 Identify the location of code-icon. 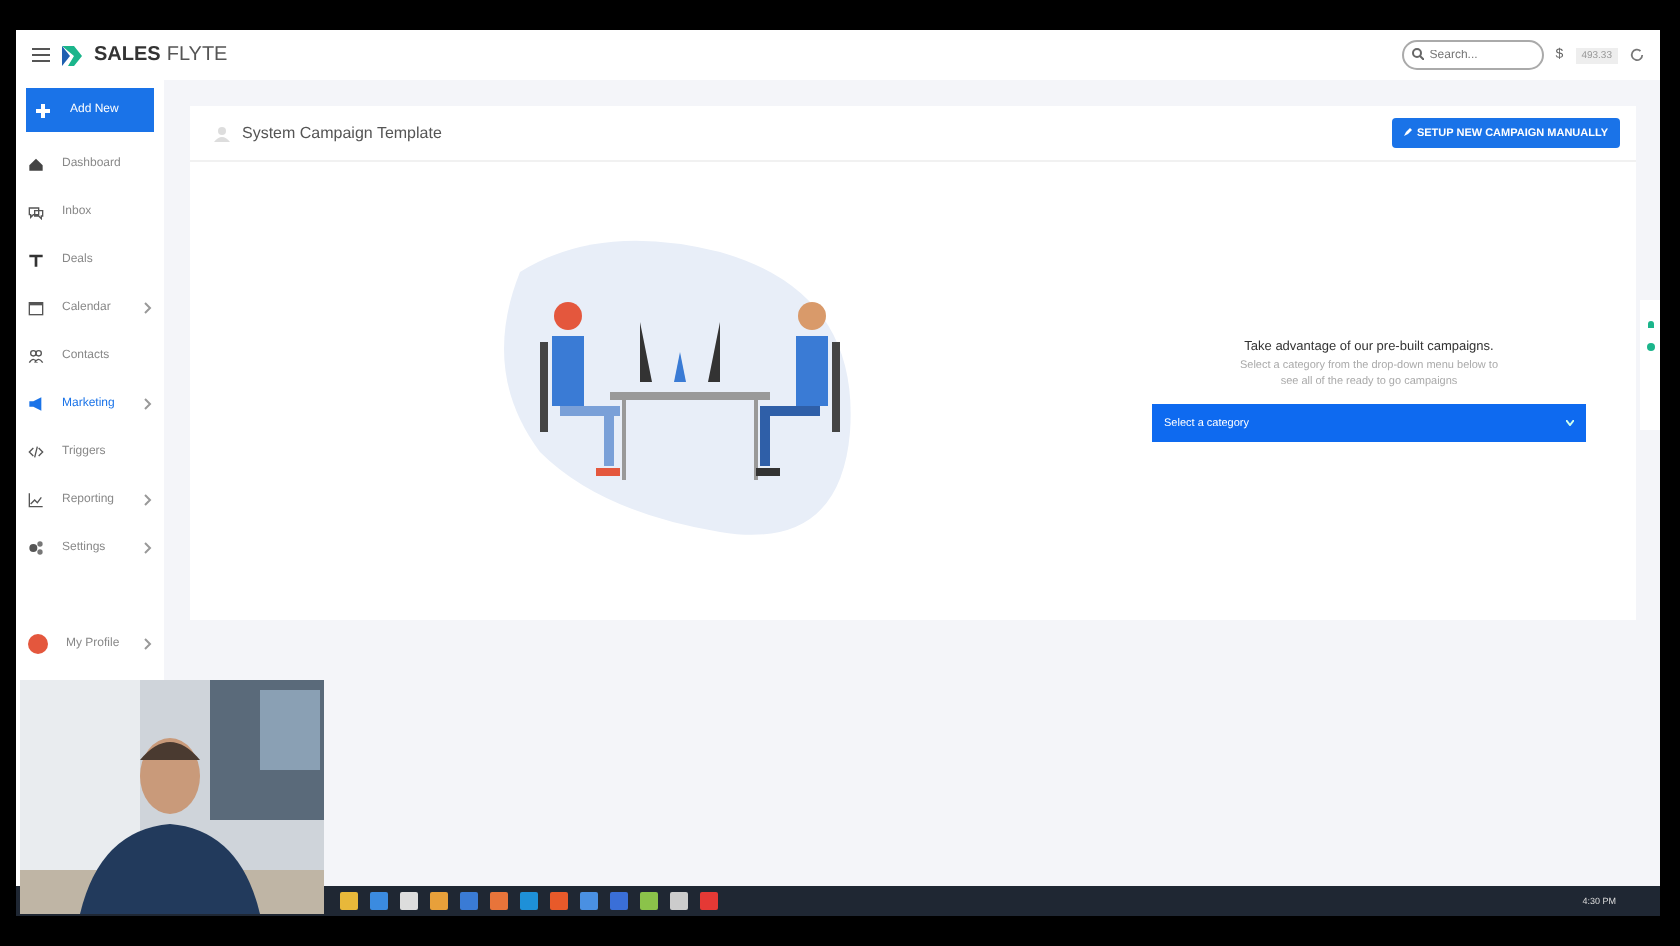
(36, 452).